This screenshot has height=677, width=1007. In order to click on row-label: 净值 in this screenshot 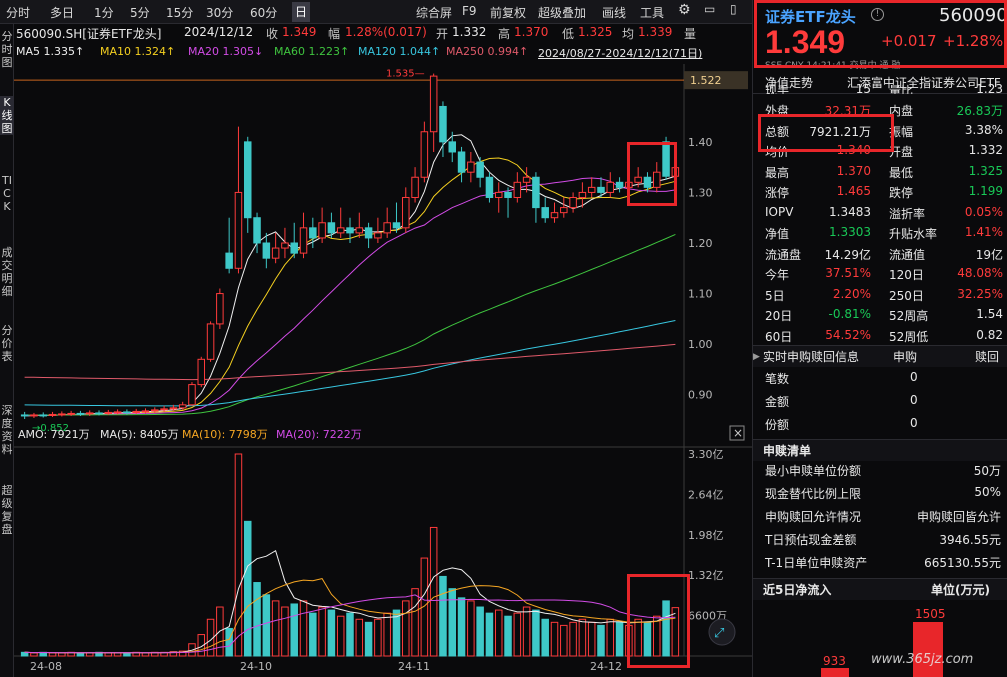, I will do `click(777, 234)`.